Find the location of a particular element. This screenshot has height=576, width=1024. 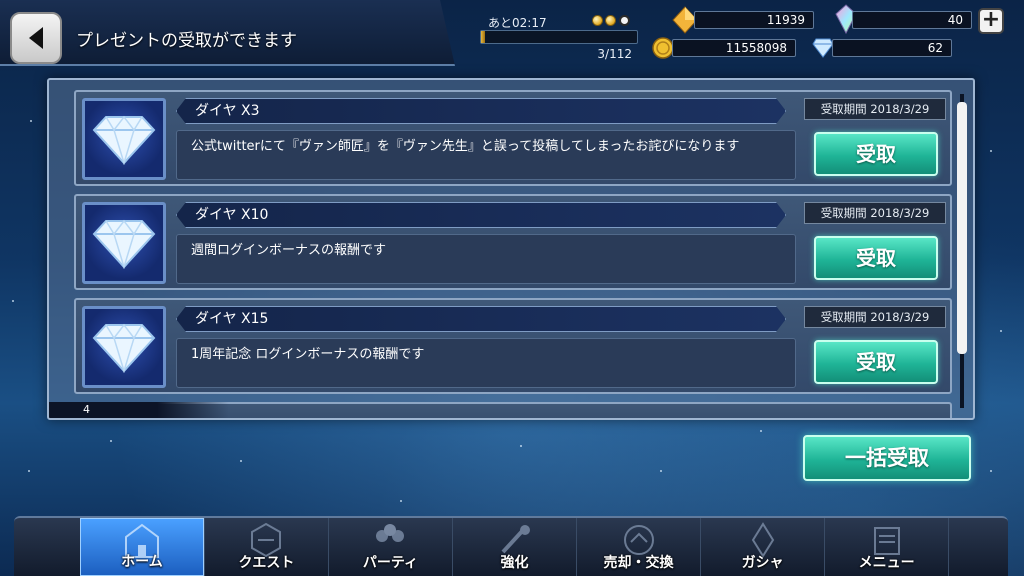

nav-home: ホーム is located at coordinates (141, 547).